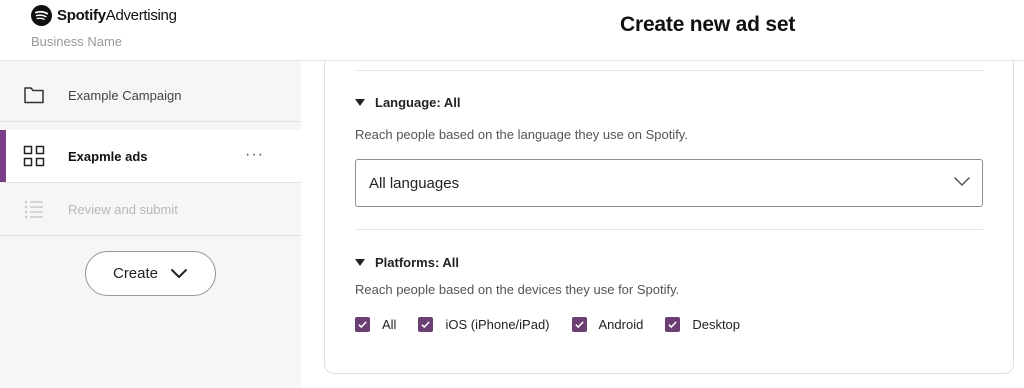 Image resolution: width=1024 pixels, height=388 pixels. Describe the element at coordinates (669, 183) in the screenshot. I see `language-select: All languages` at that location.